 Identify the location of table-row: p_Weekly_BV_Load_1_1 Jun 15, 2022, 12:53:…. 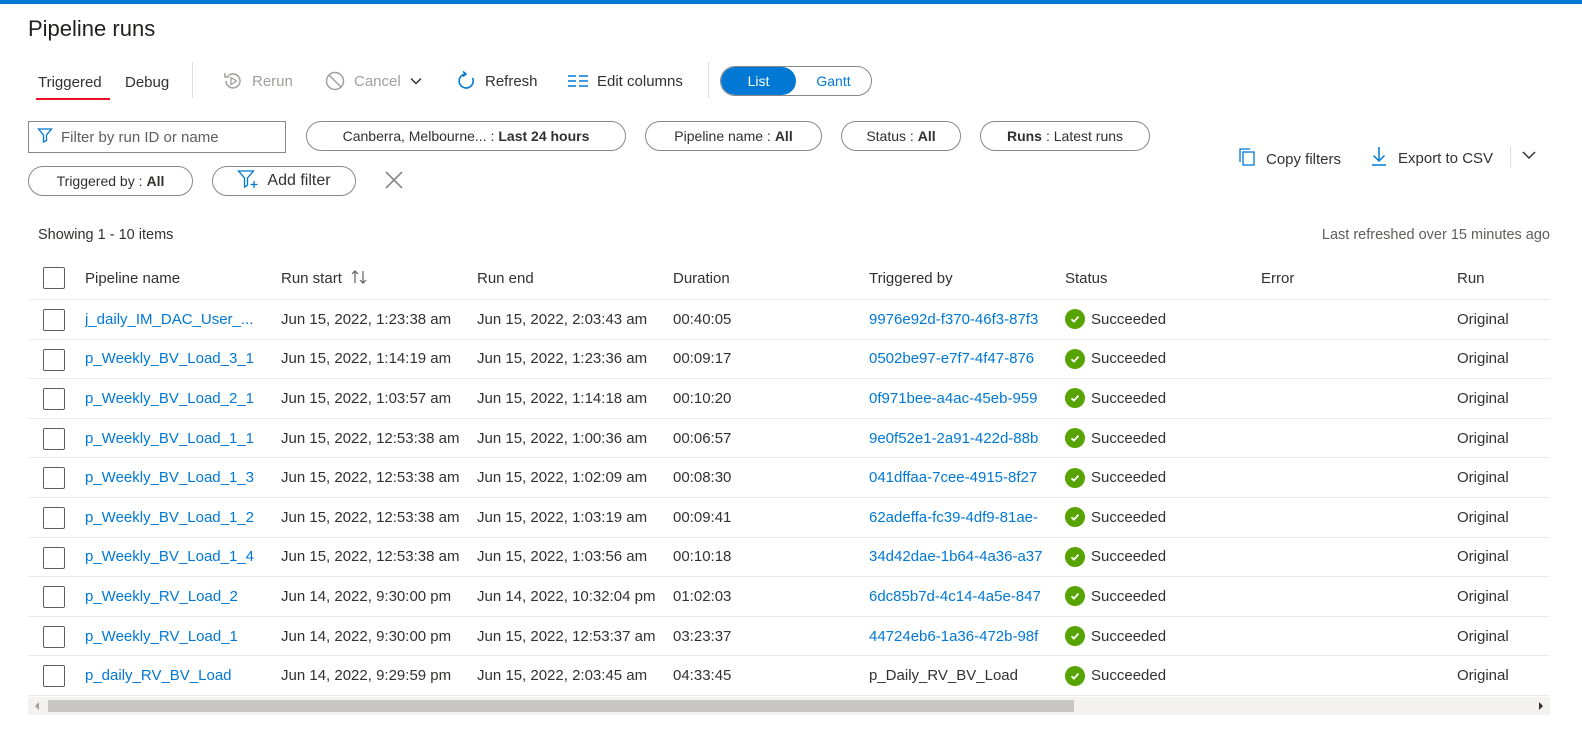
(789, 439).